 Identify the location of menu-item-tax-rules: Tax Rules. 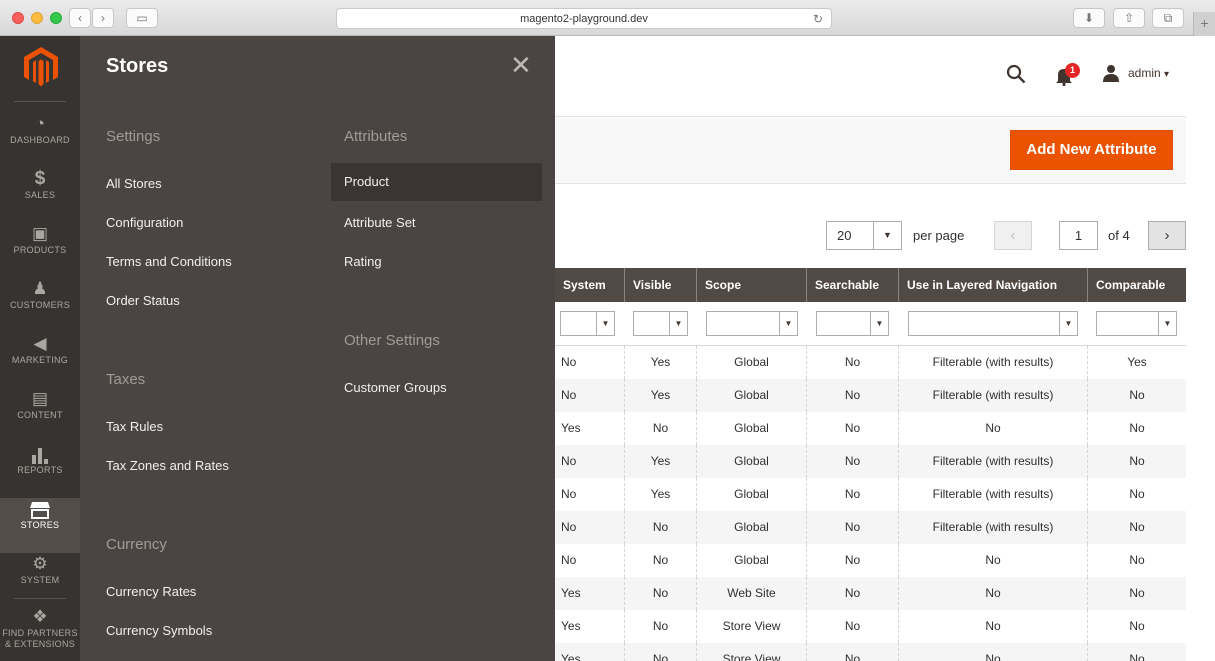
(134, 426).